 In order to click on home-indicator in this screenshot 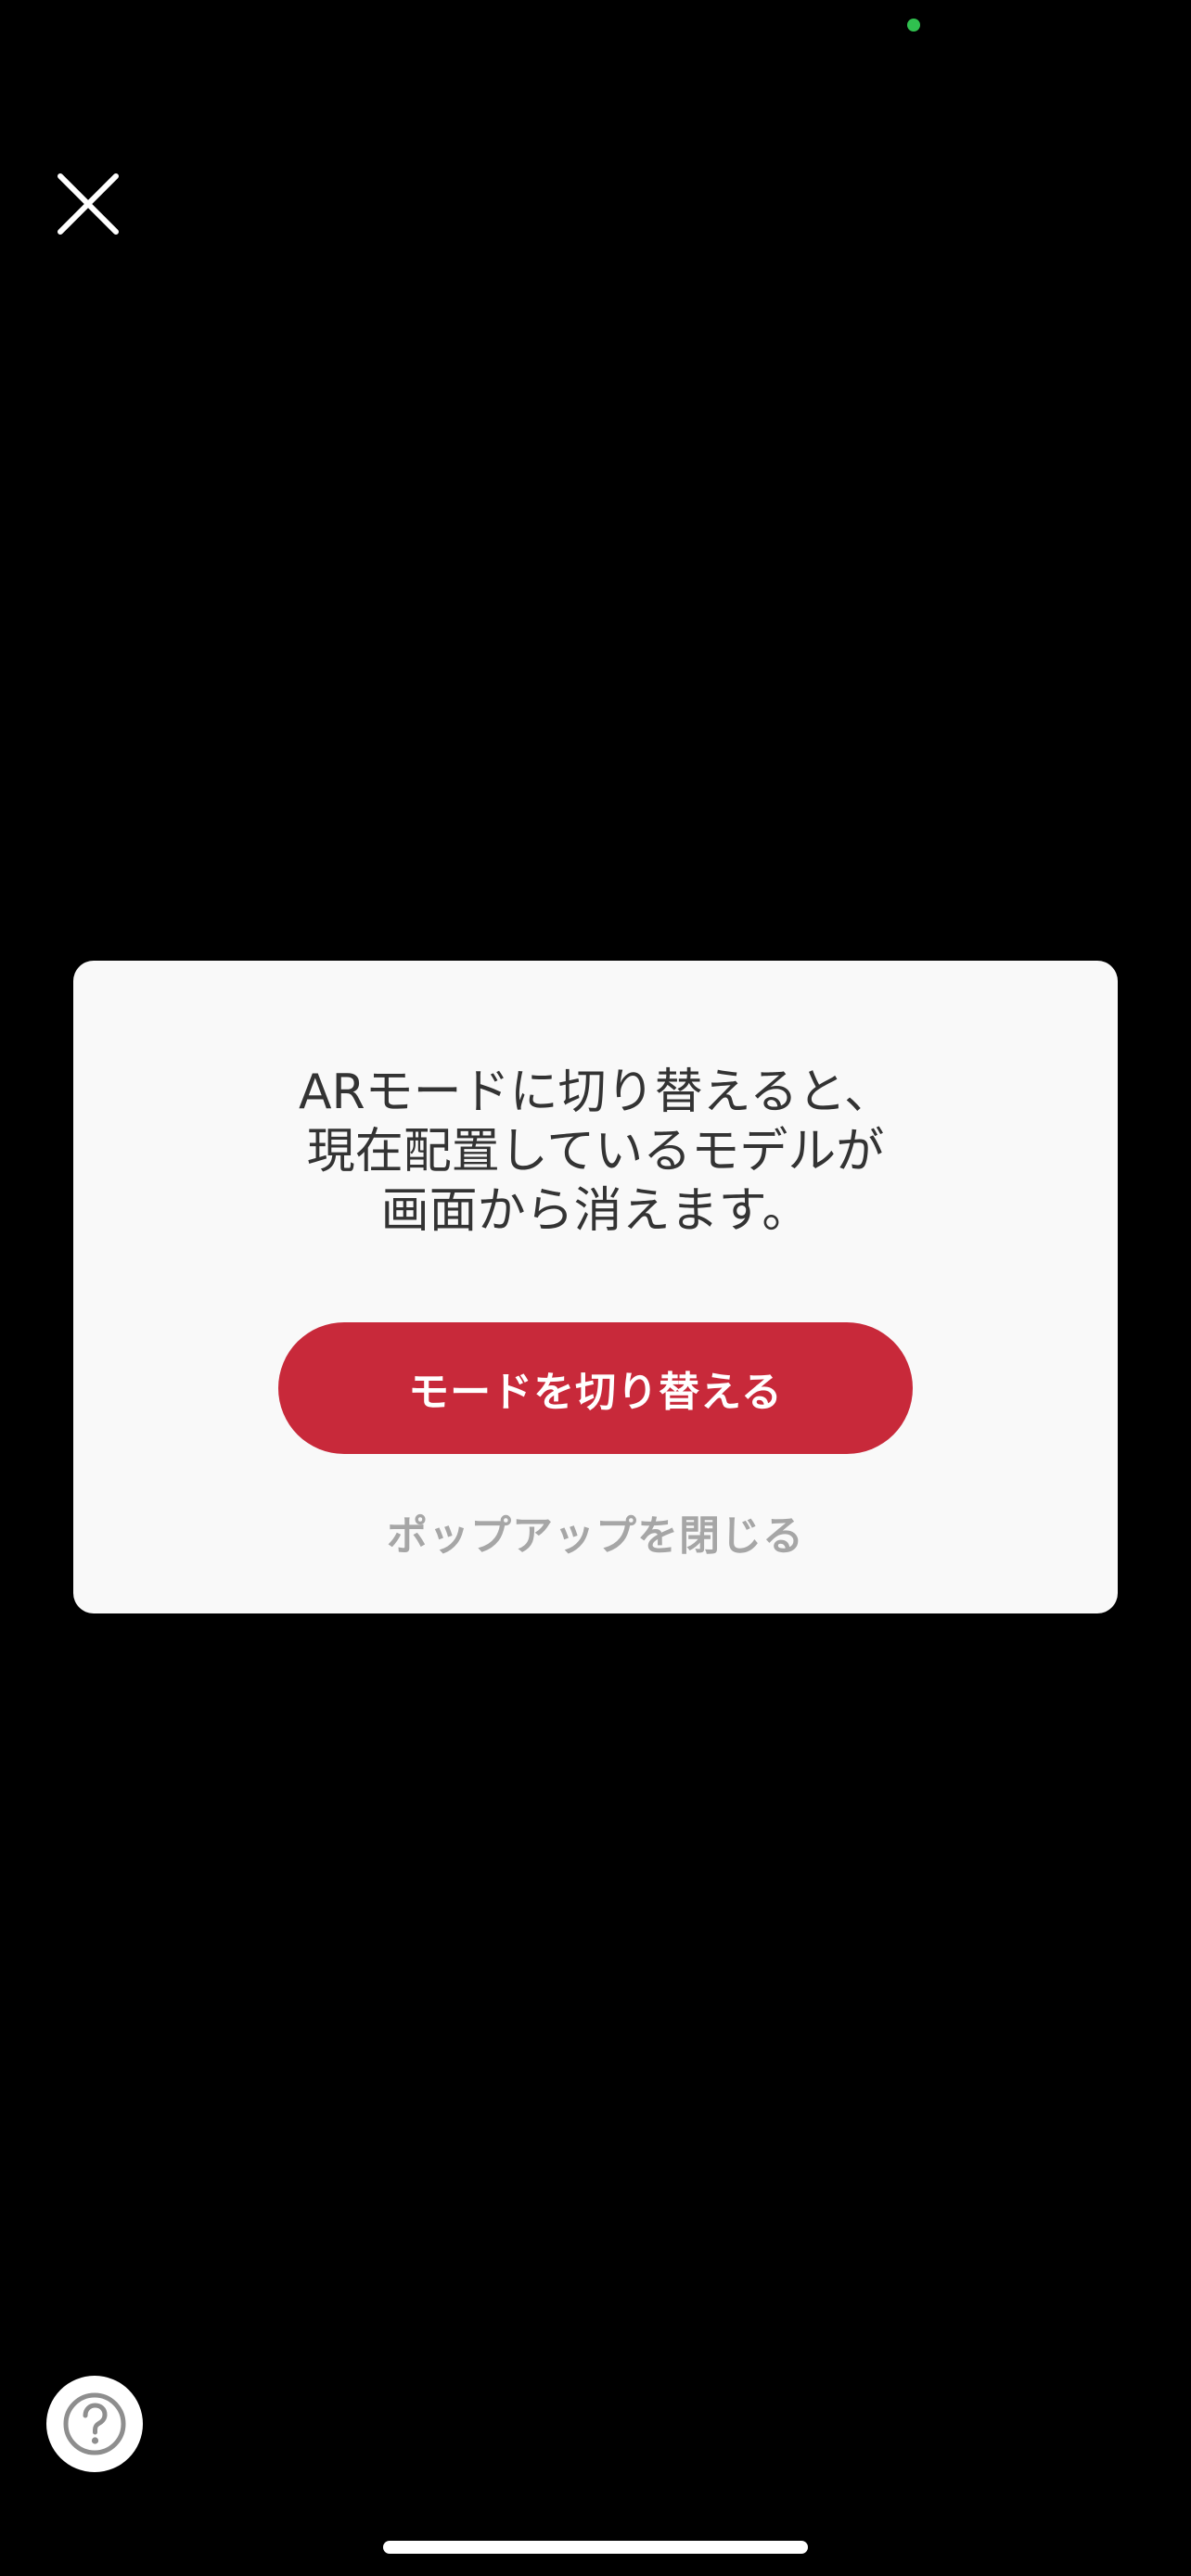, I will do `click(595, 2547)`.